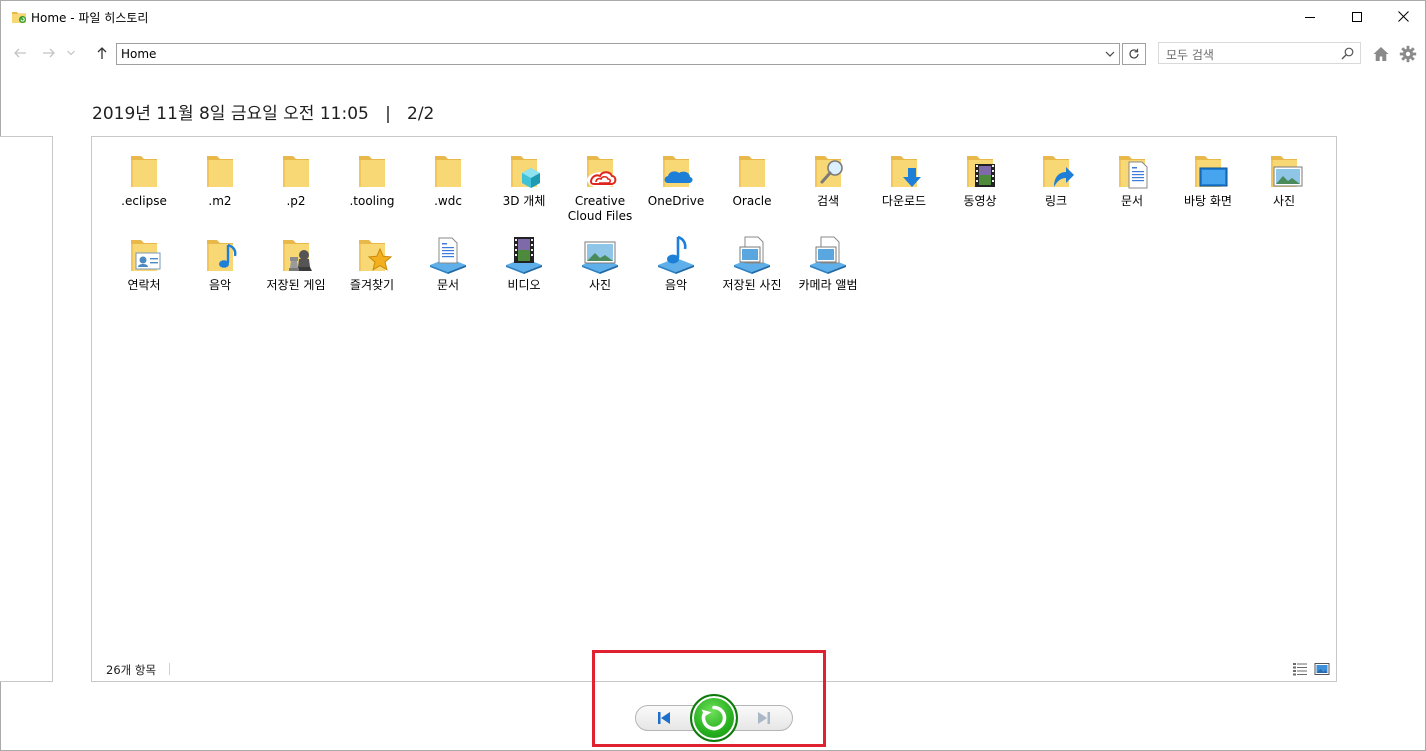  I want to click on file-item: Oracle, so click(752, 187).